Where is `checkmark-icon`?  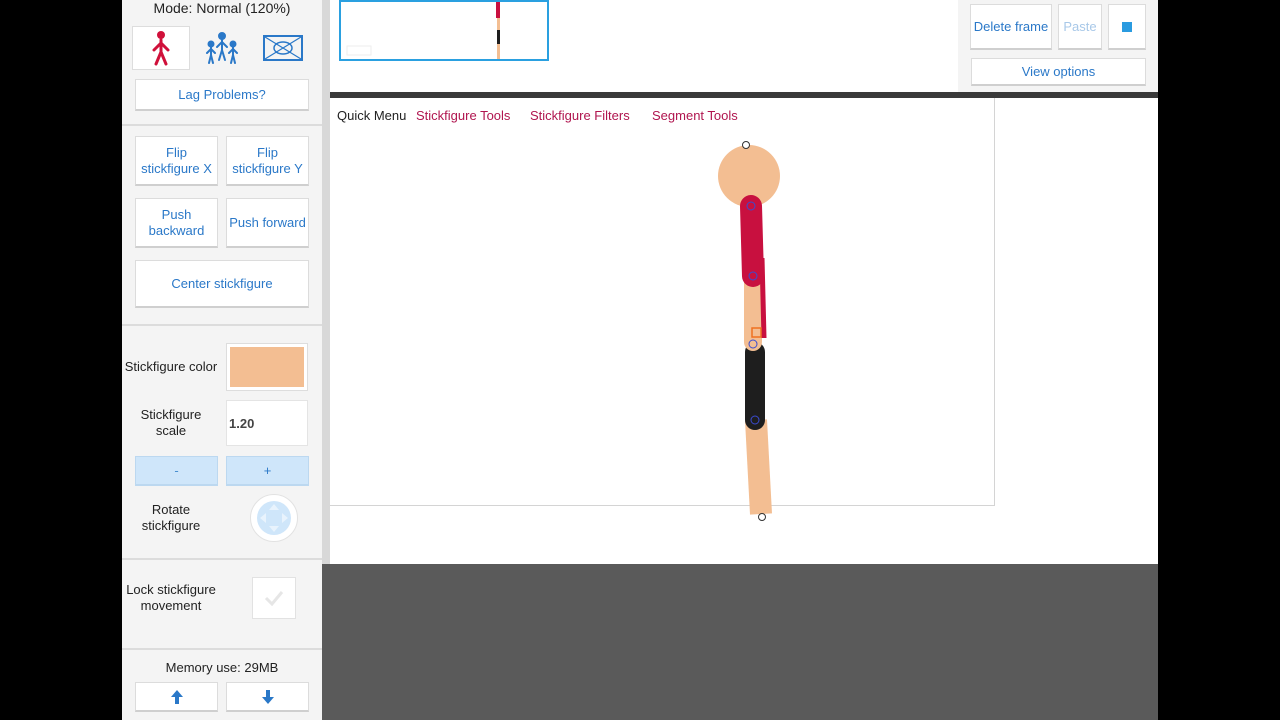 checkmark-icon is located at coordinates (274, 598).